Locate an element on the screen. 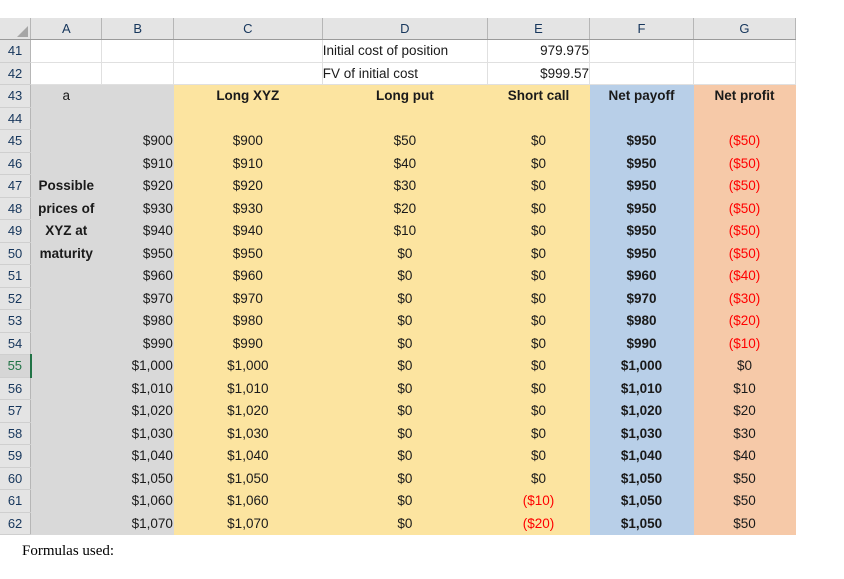 Image resolution: width=844 pixels, height=579 pixels. header-long-put: Long put is located at coordinates (405, 96).